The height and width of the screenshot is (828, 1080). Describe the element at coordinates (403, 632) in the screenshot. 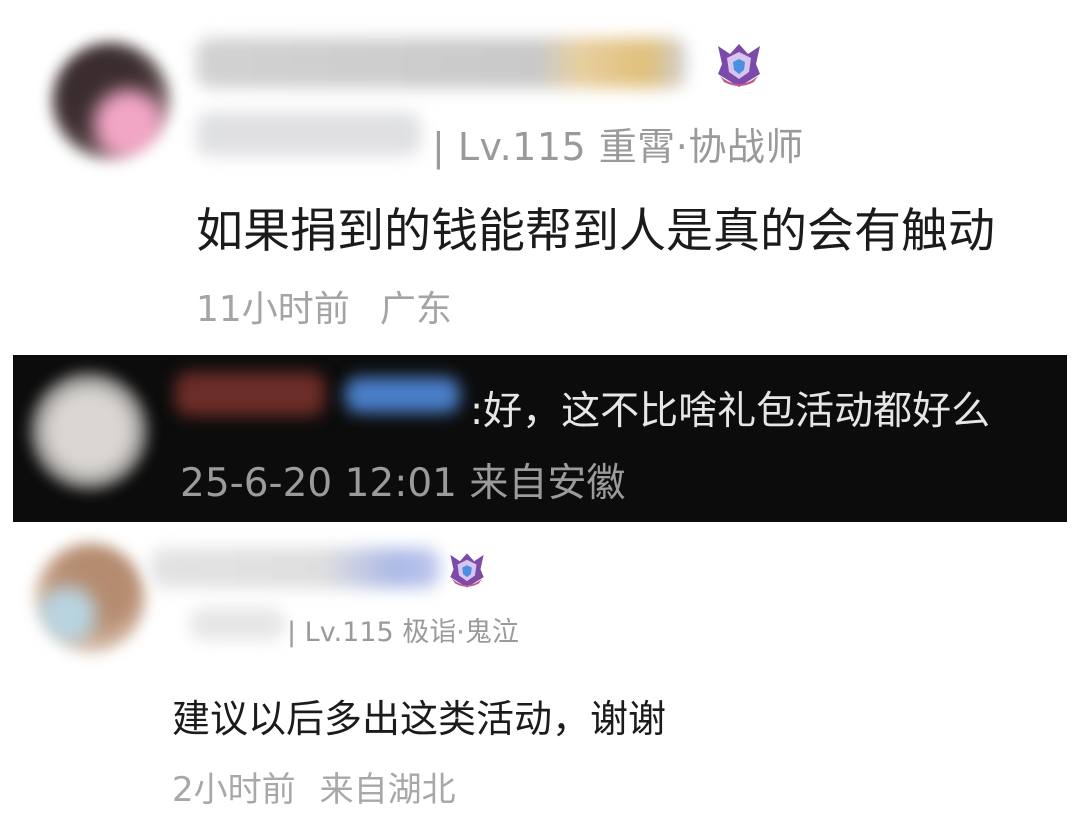

I see `user-level: | Lv.115 极诣·鬼泣` at that location.